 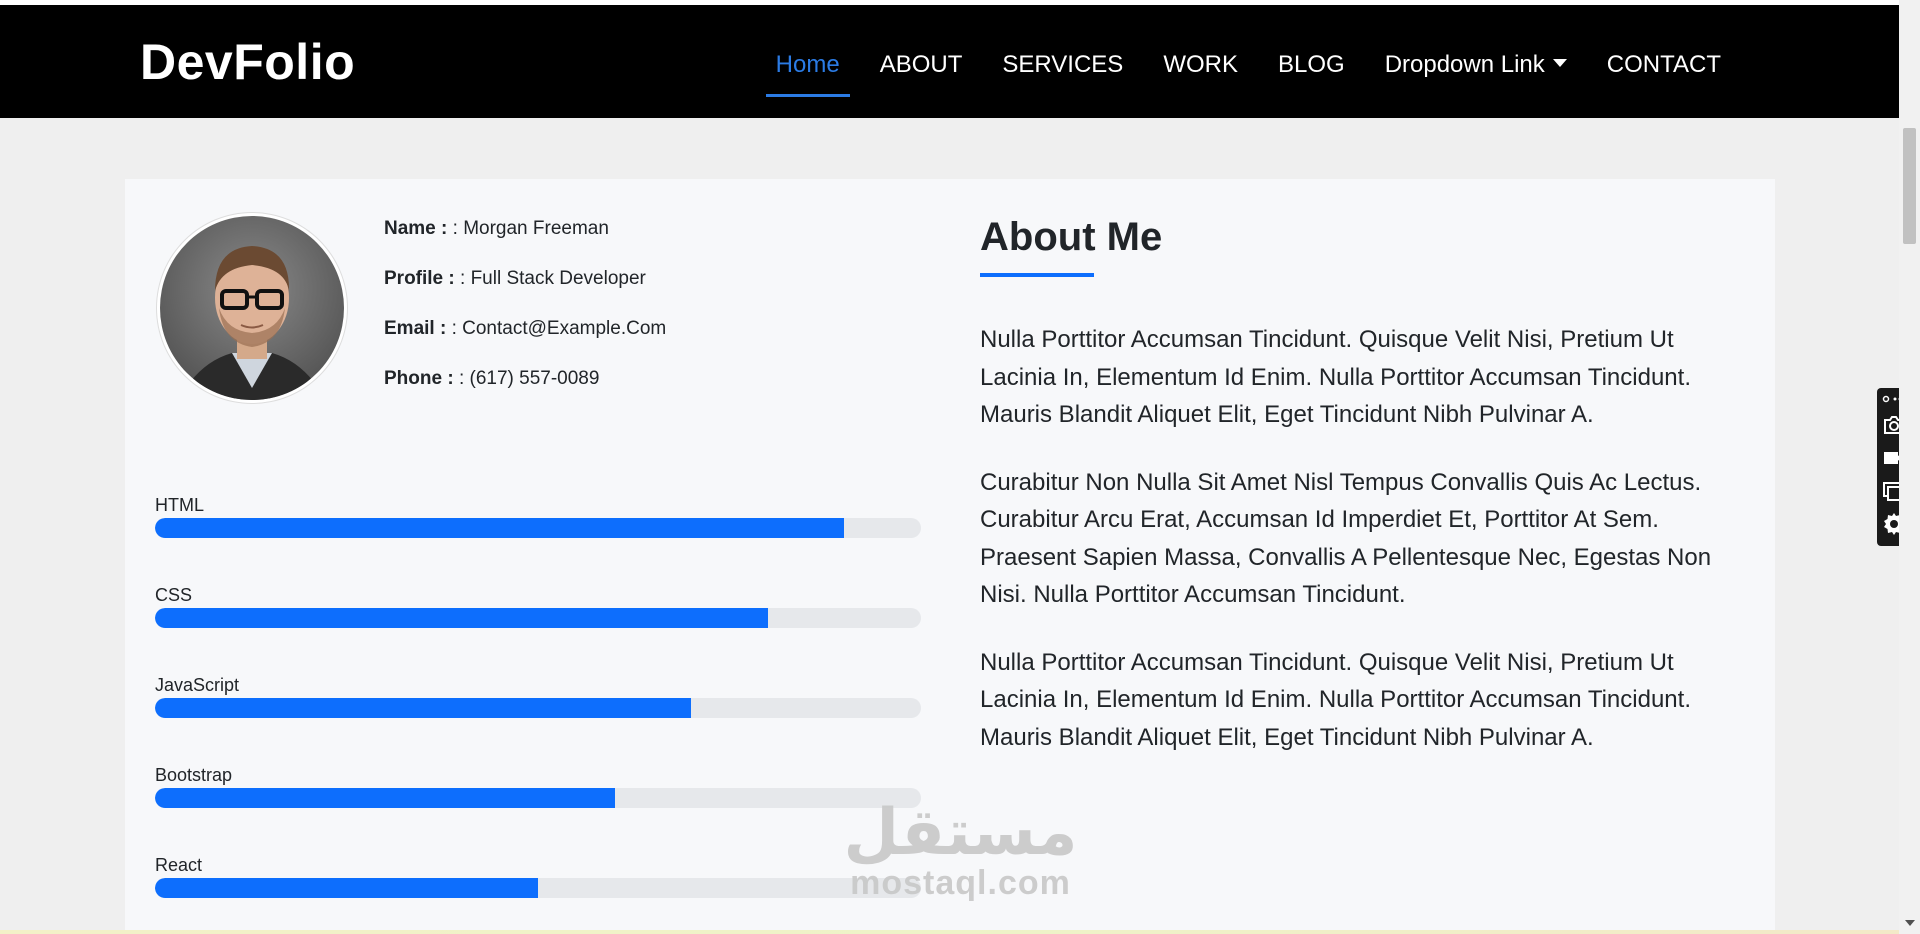 I want to click on skill-html: HTML, so click(x=538, y=537).